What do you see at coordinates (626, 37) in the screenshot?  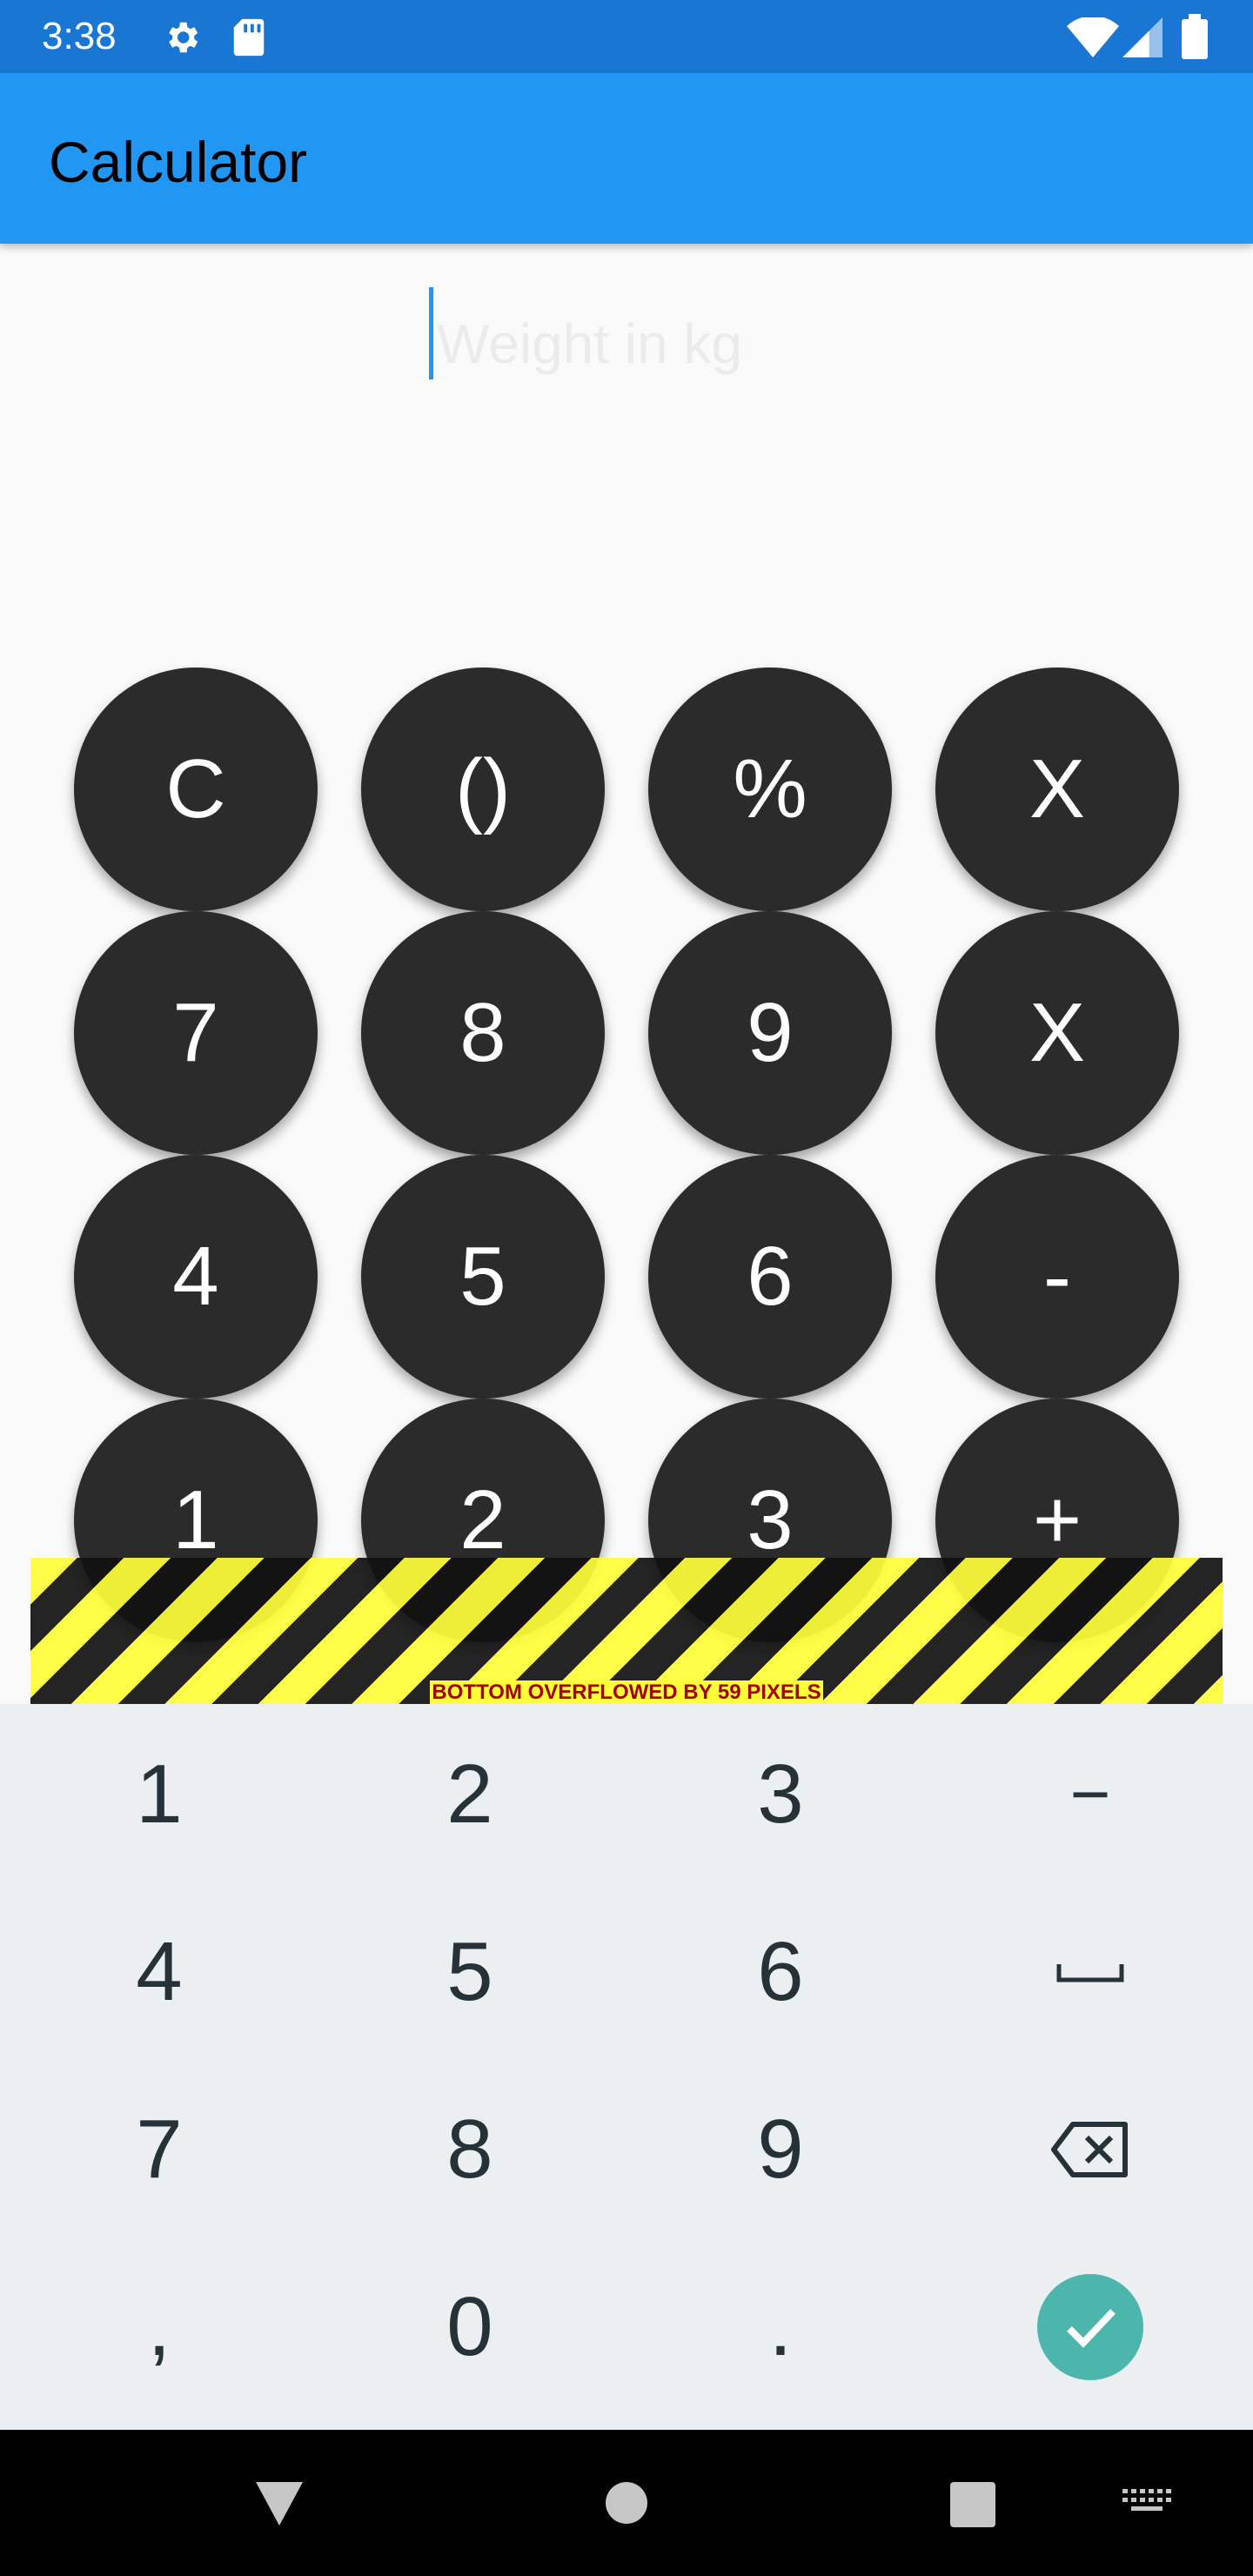 I see `status-bar: 3:38` at bounding box center [626, 37].